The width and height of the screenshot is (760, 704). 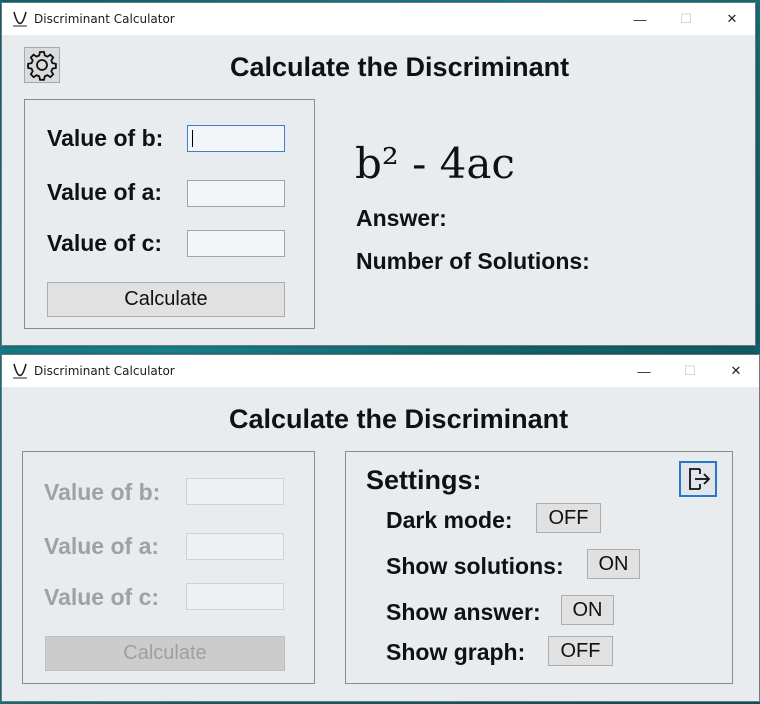 What do you see at coordinates (473, 261) in the screenshot?
I see `solutions-count-label: Number of Solutions:` at bounding box center [473, 261].